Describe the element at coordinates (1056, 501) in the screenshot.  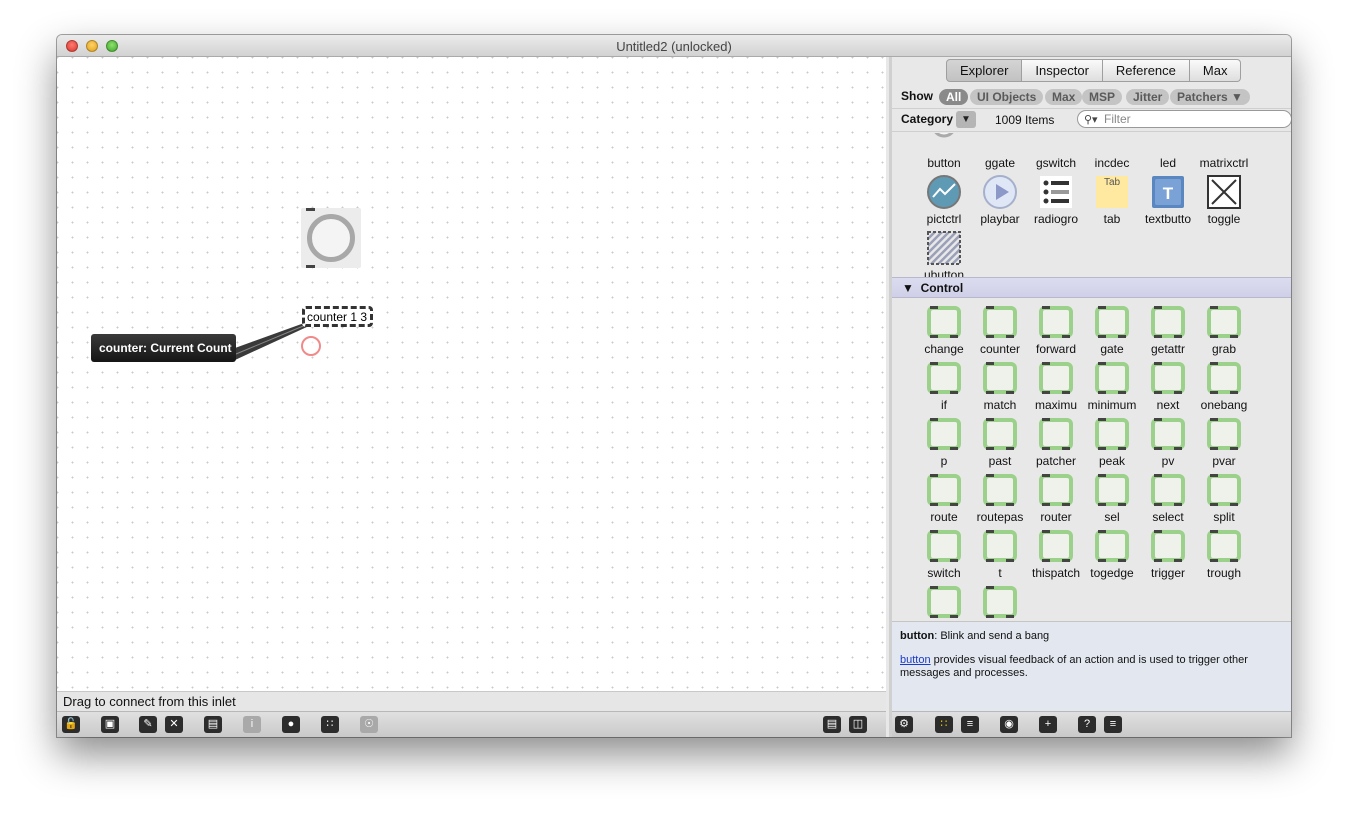
I see `object-tile-router: router` at that location.